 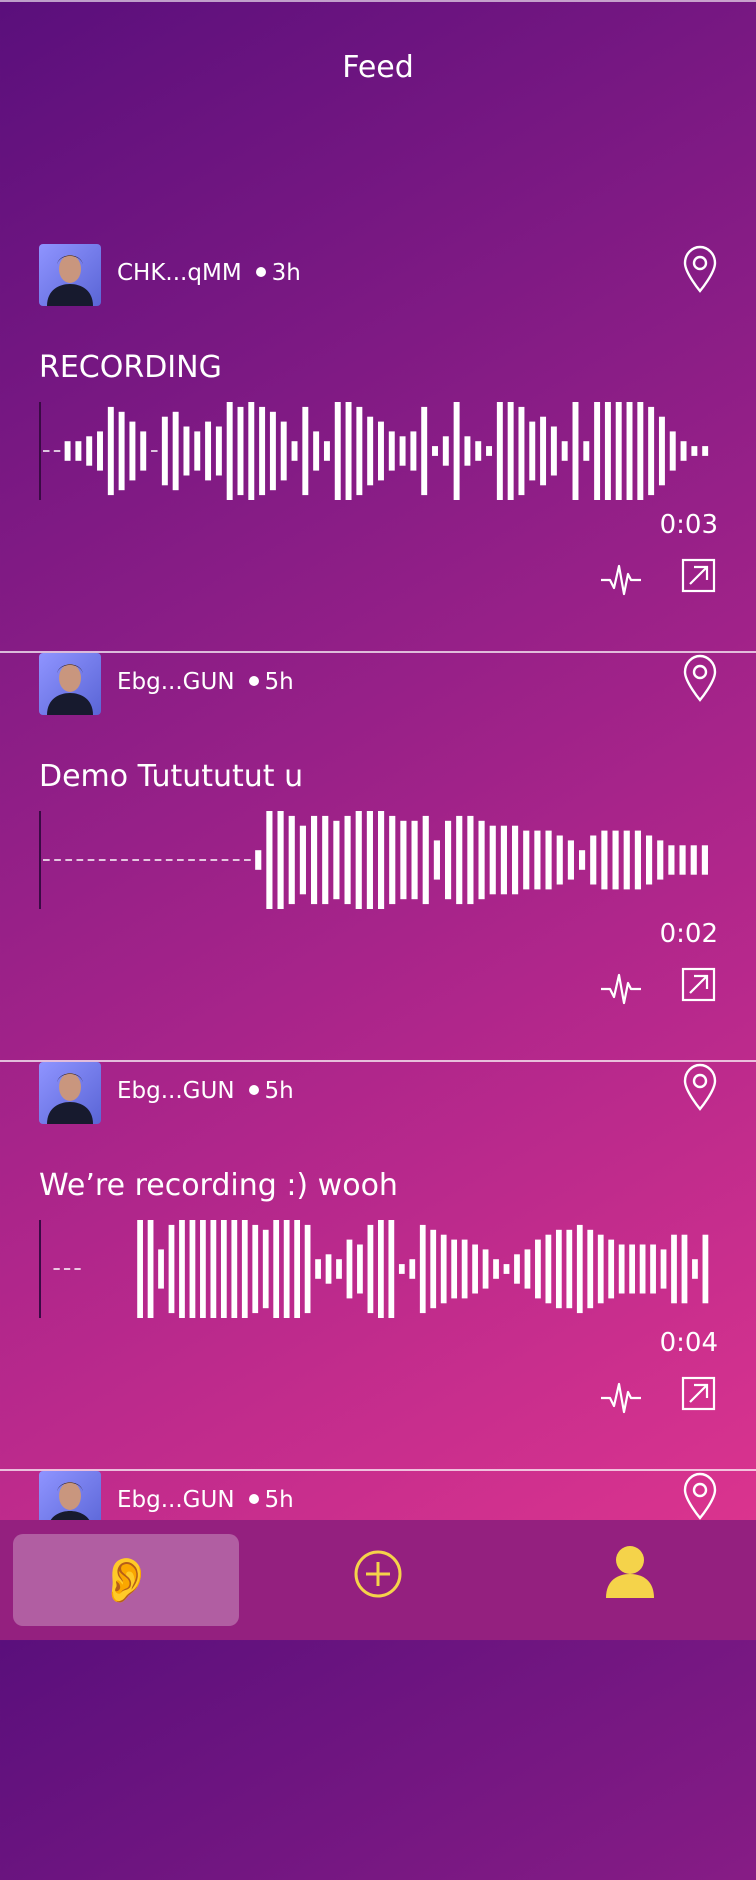 I want to click on nav-listen-tab: 👂, so click(x=126, y=1580).